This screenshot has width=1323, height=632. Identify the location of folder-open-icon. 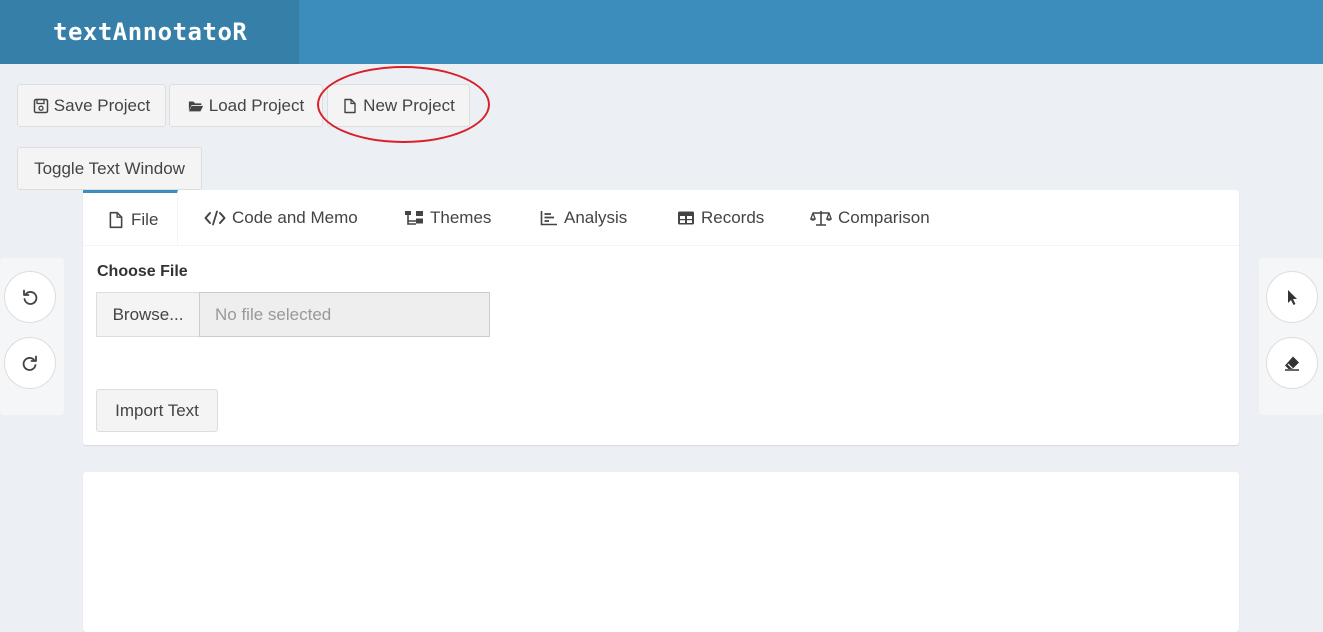
(195, 106).